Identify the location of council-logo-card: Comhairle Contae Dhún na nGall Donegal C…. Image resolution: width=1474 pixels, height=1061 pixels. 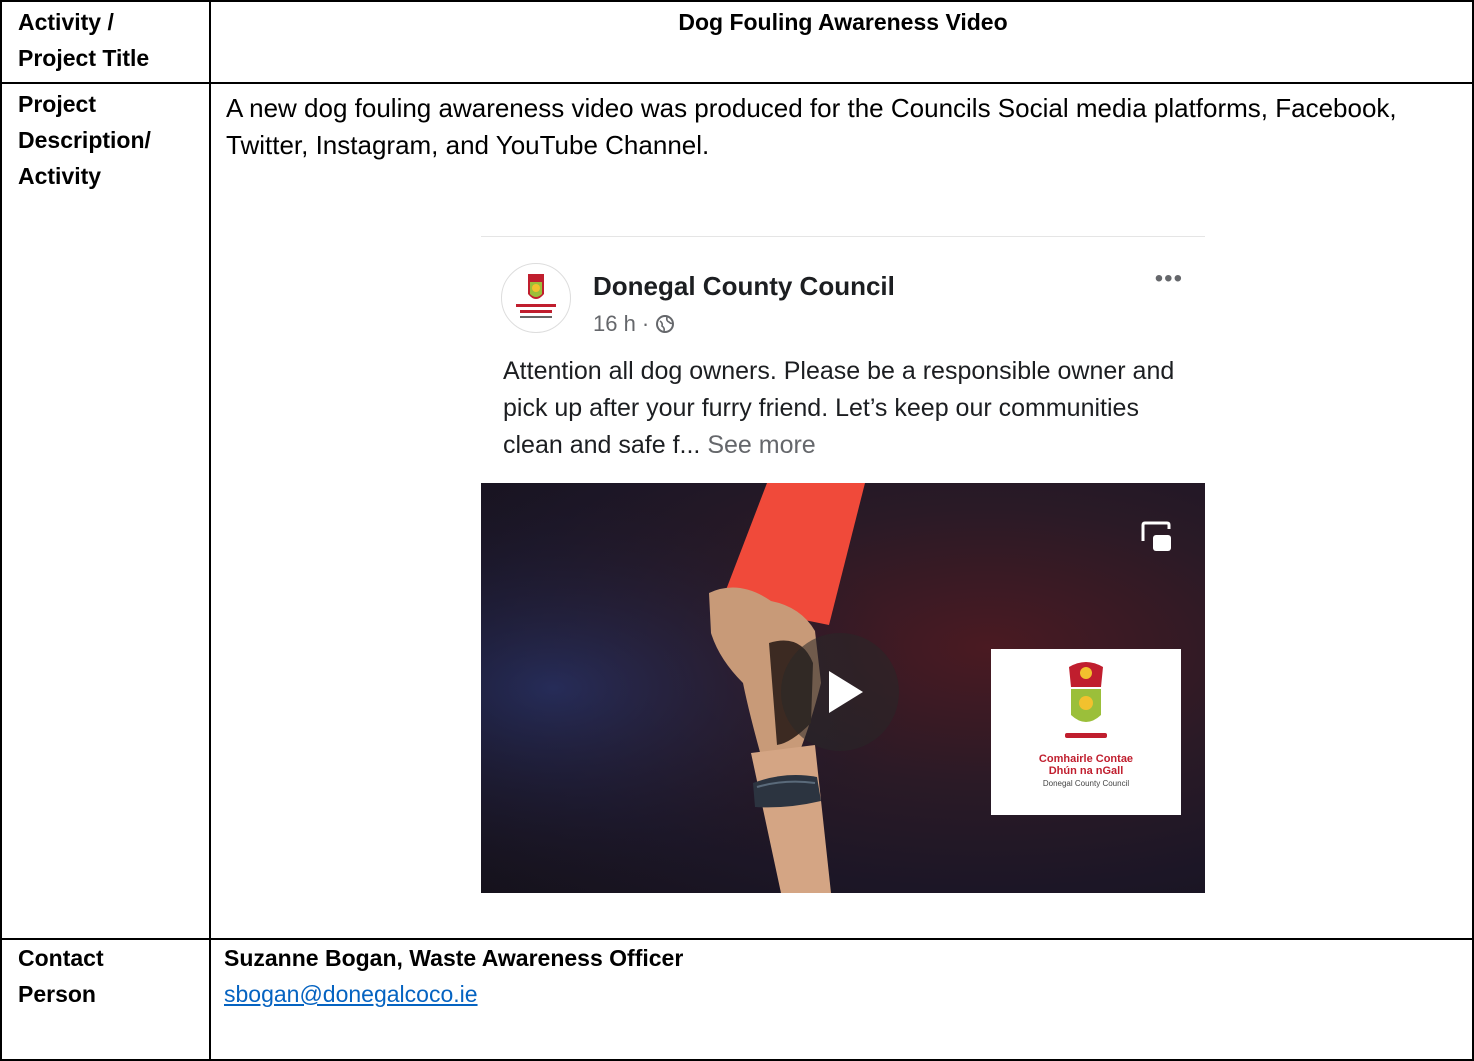
(1086, 732).